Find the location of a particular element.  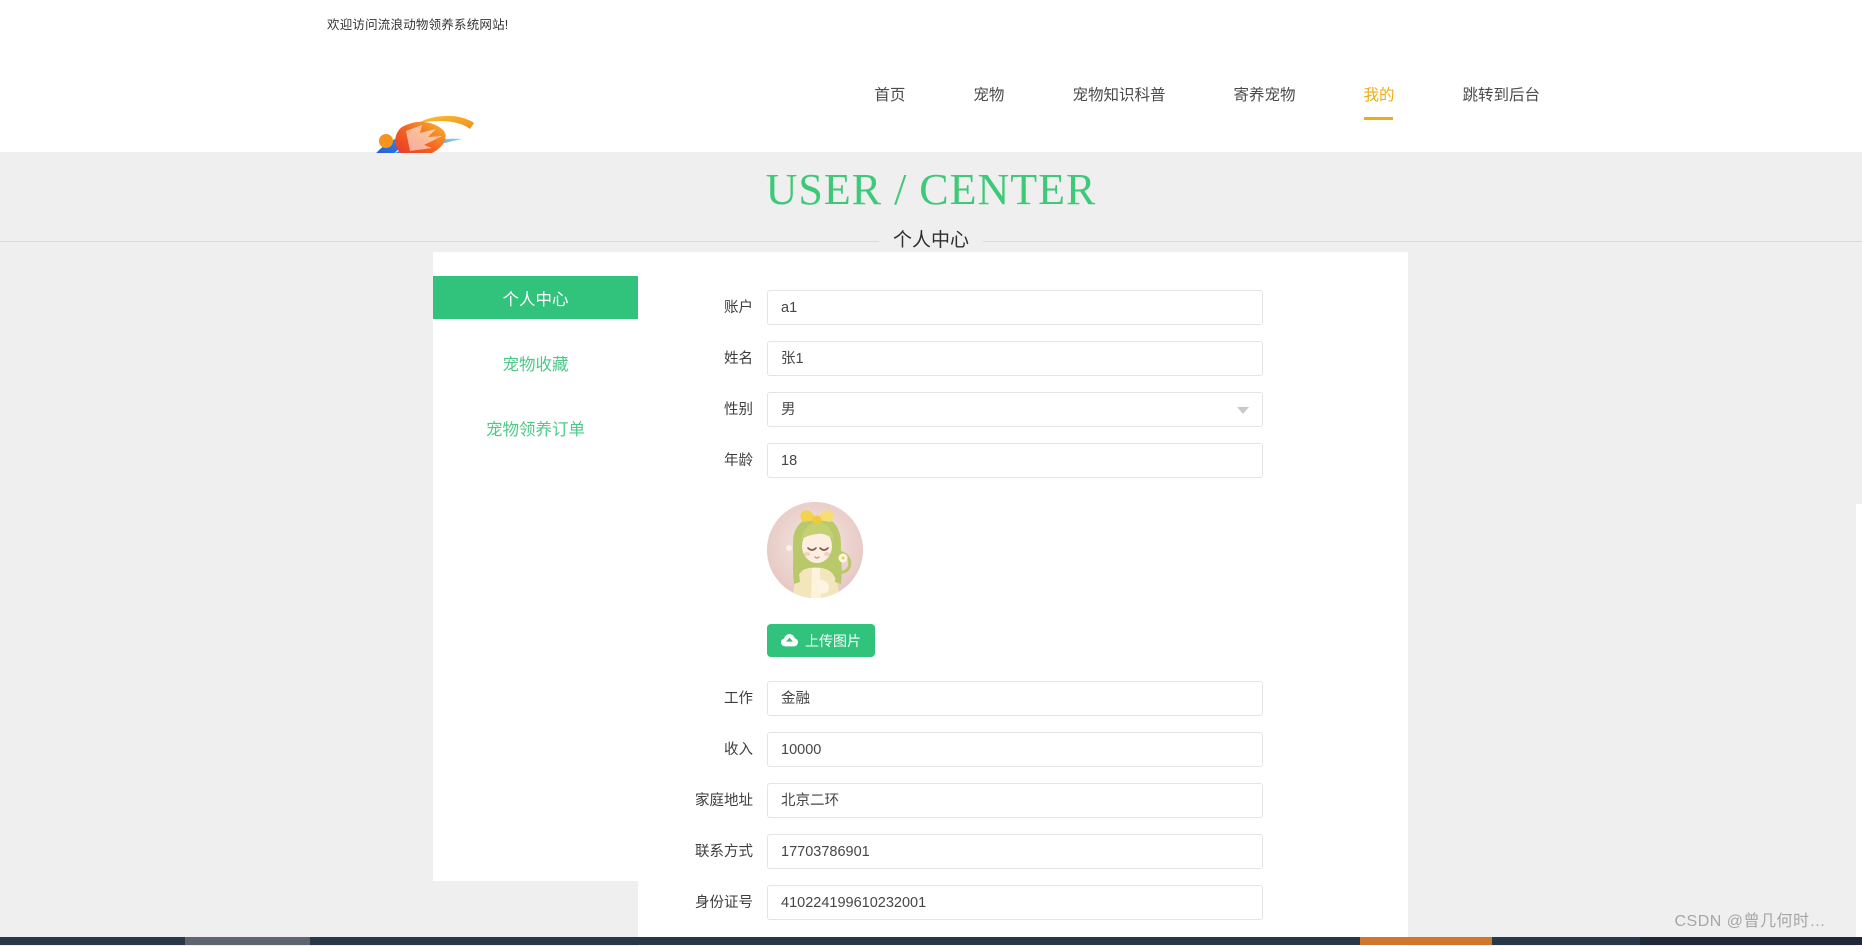

welcome-text: 欢迎访问流浪动物领养系统网站! is located at coordinates (418, 24).